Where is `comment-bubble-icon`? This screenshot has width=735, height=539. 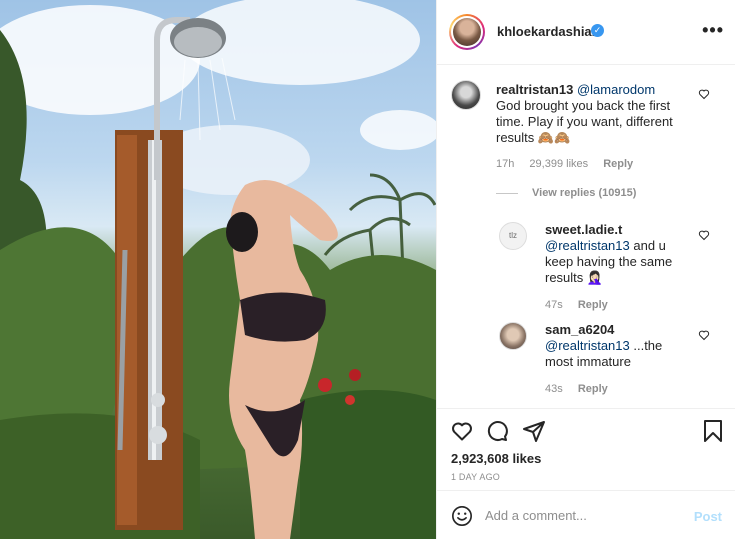 comment-bubble-icon is located at coordinates (497, 431).